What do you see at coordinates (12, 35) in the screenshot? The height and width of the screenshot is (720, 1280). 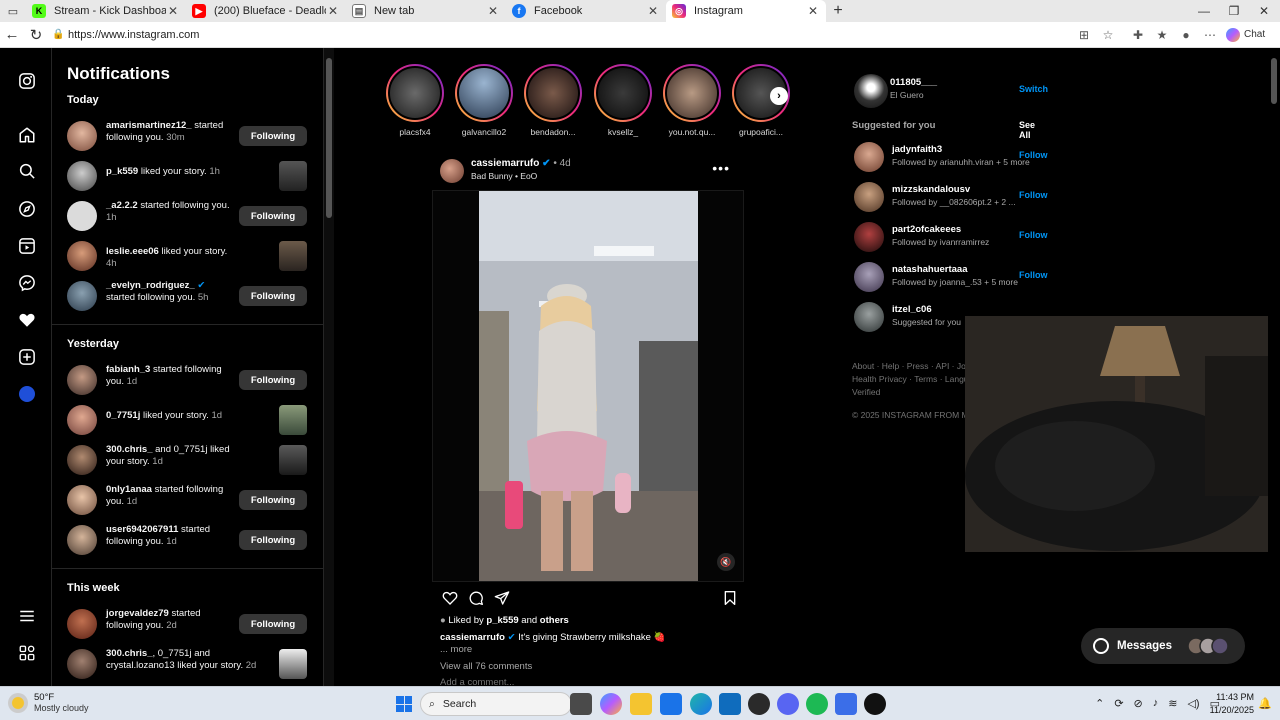 I see `back-icon: ←` at bounding box center [12, 35].